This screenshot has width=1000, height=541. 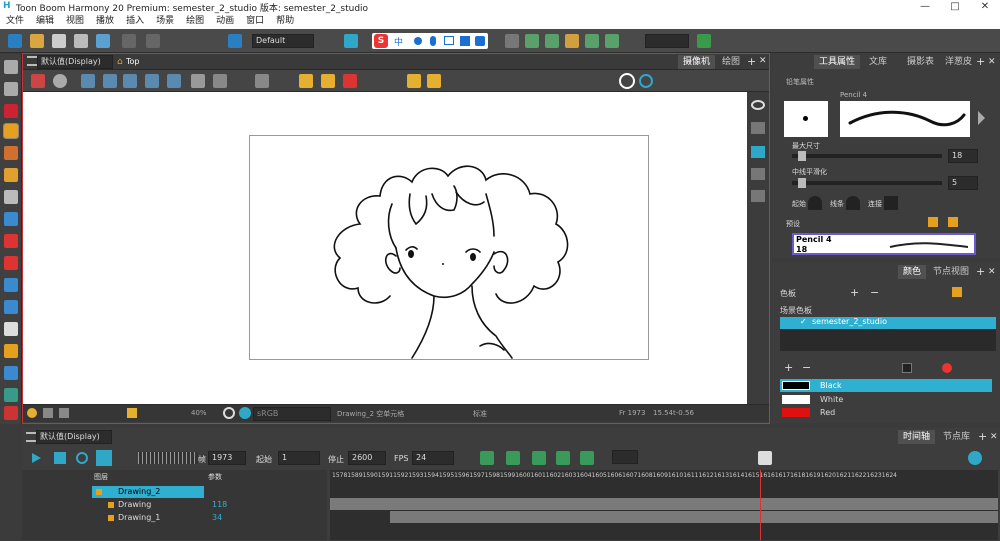 What do you see at coordinates (980, 61) in the screenshot?
I see `add-panel-icon: +` at bounding box center [980, 61].